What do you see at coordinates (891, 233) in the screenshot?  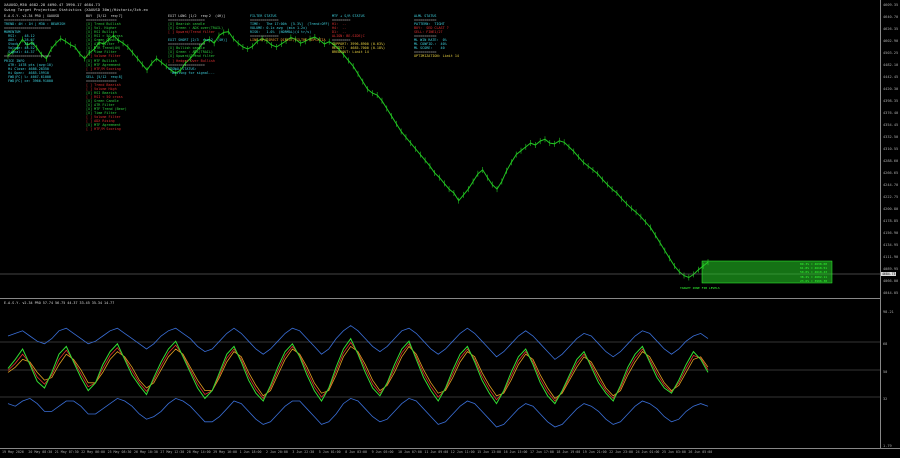 I see `price-tick: 4156.90` at bounding box center [891, 233].